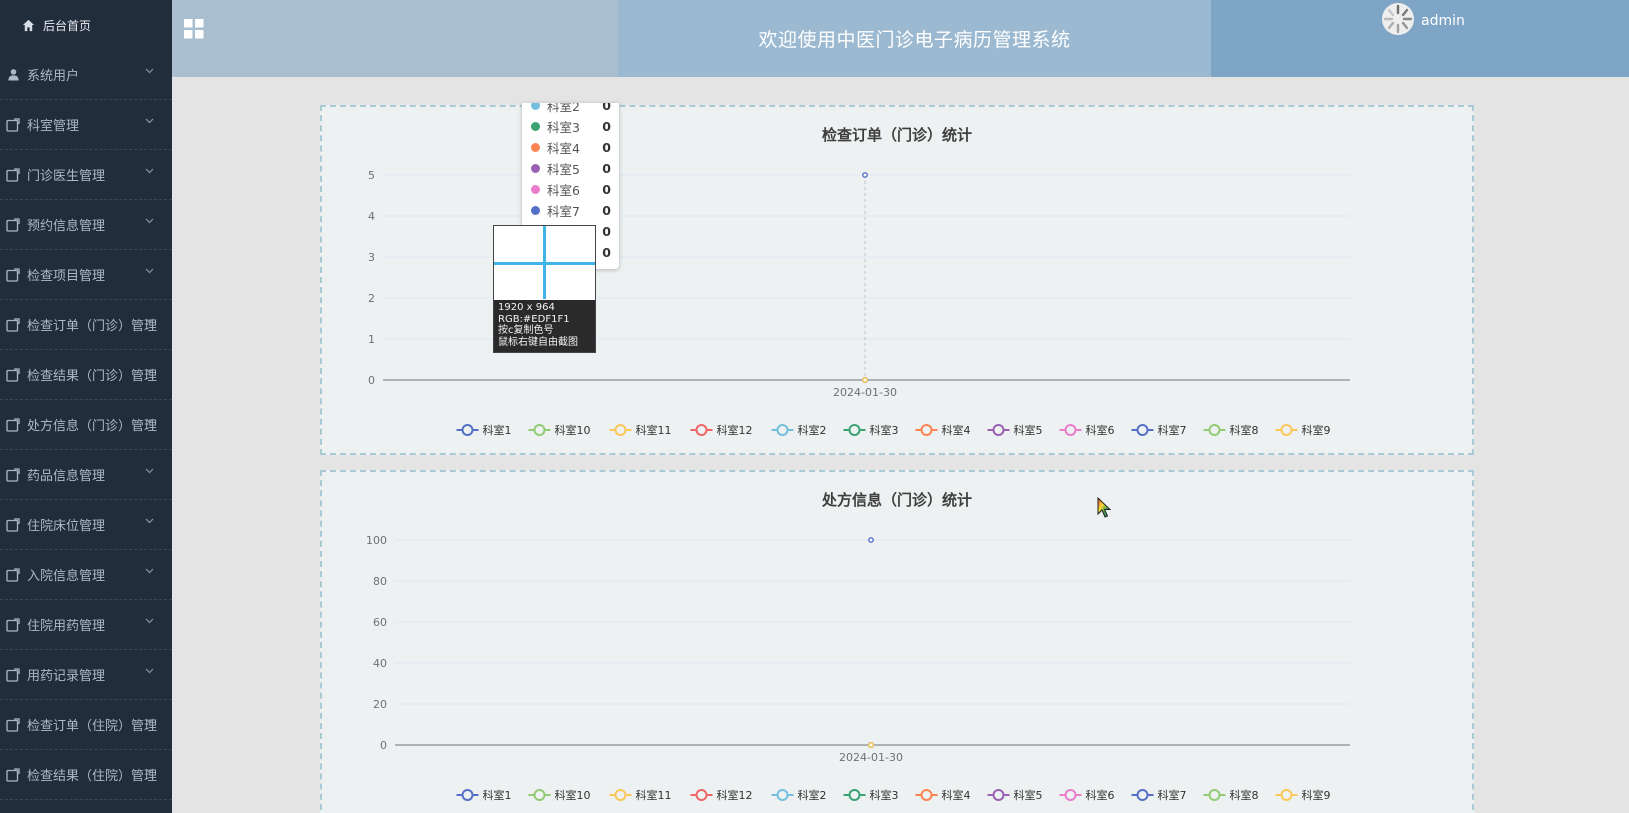  Describe the element at coordinates (86, 575) in the screenshot. I see `sidebar-item: 入院信息管理` at that location.